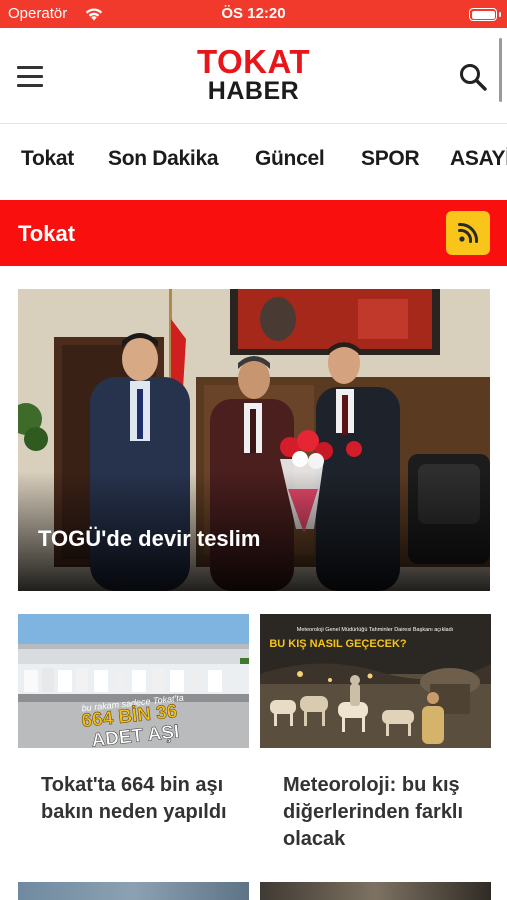  What do you see at coordinates (290, 159) in the screenshot?
I see `category-guncel: Güncel` at bounding box center [290, 159].